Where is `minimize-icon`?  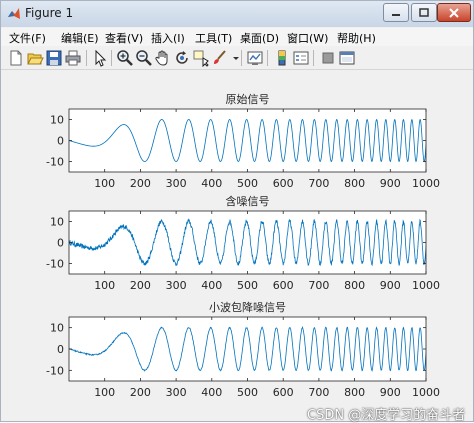
minimize-icon is located at coordinates (396, 14).